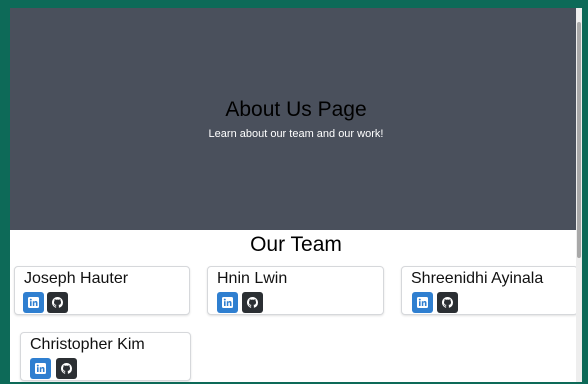 The width and height of the screenshot is (588, 384). I want to click on team-member-name: Hnin Lwin, so click(252, 278).